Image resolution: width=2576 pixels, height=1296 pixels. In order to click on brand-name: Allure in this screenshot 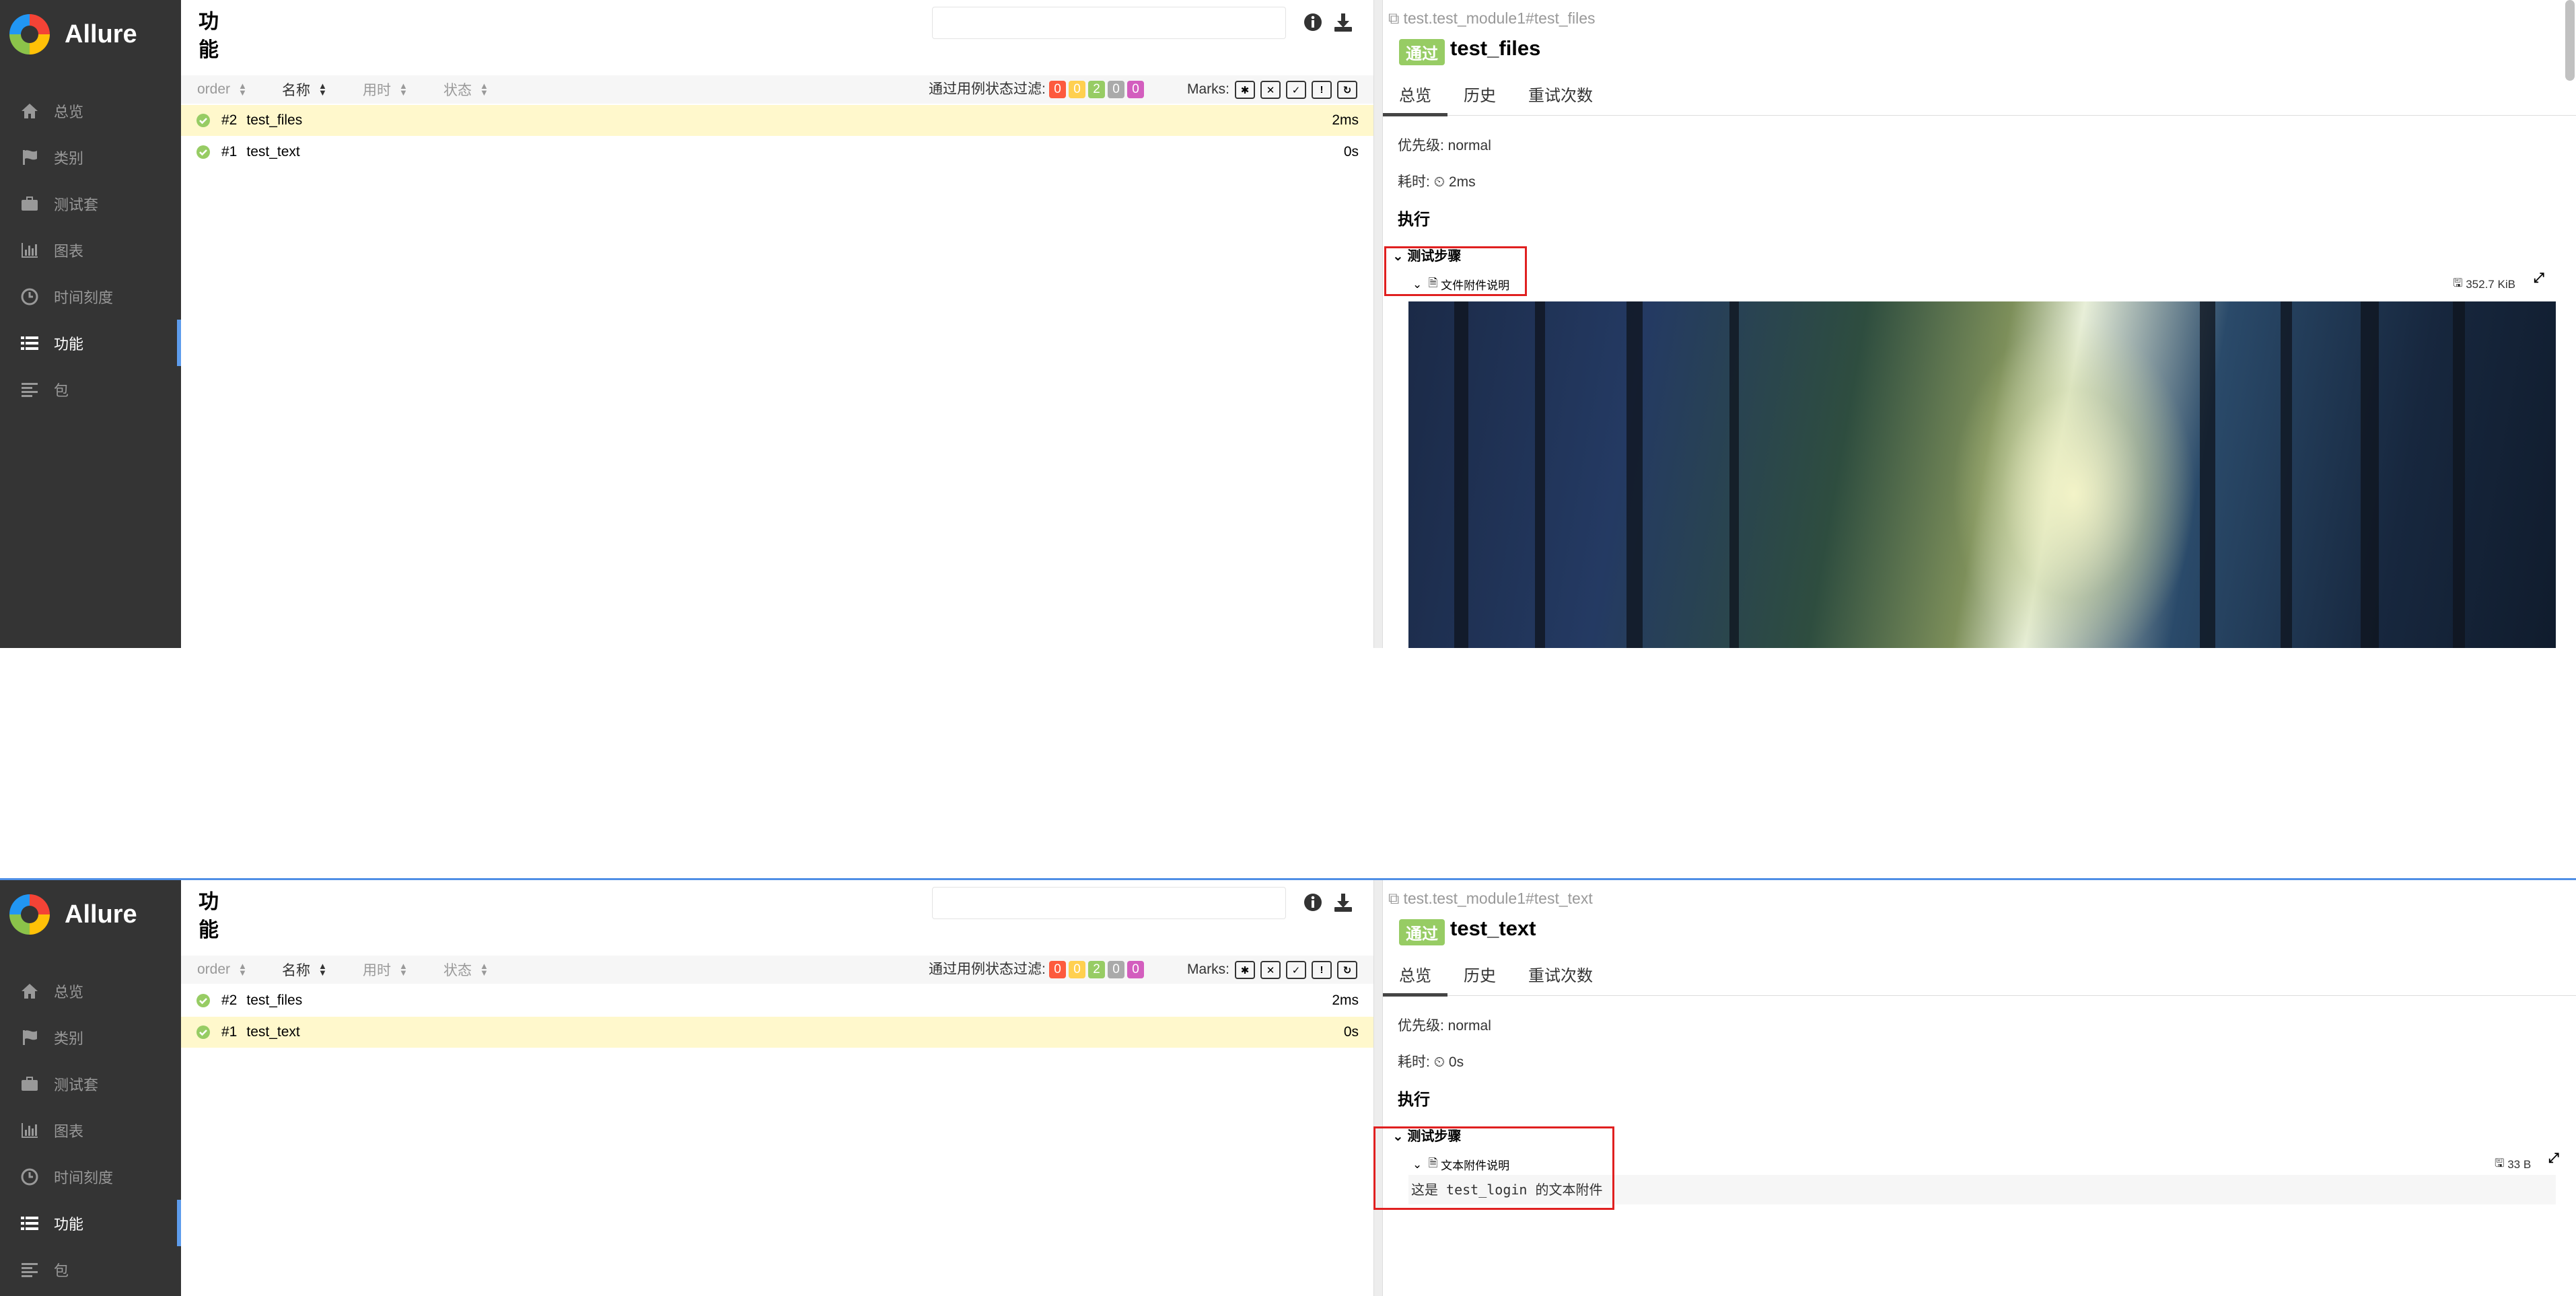, I will do `click(101, 914)`.